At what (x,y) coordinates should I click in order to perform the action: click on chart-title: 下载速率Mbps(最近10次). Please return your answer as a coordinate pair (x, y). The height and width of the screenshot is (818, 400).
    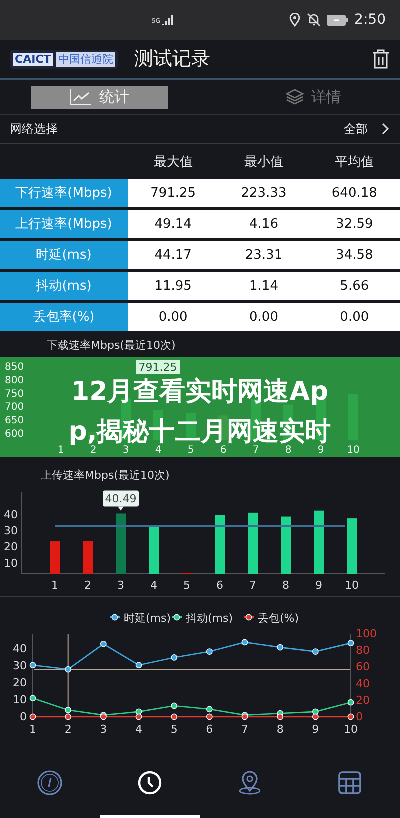
    Looking at the image, I should click on (111, 345).